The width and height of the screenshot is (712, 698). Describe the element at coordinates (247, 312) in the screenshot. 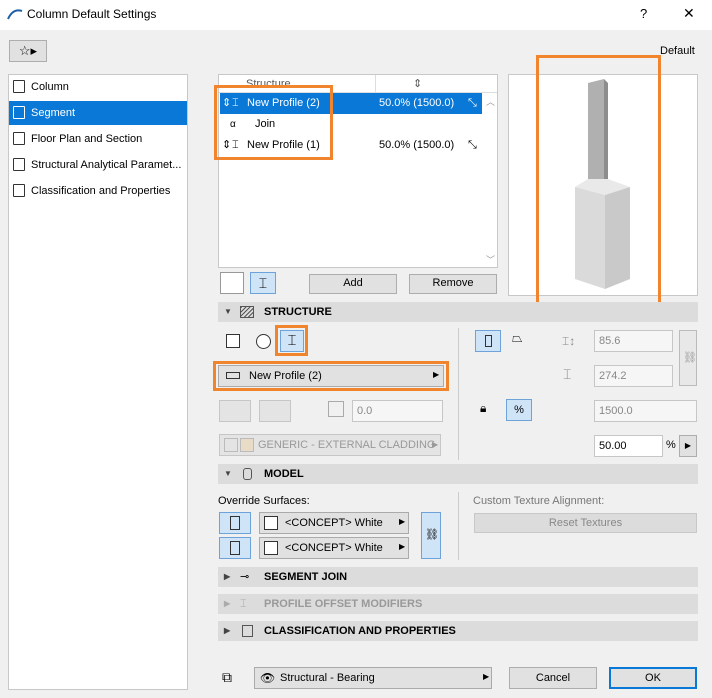

I see `hatch-icon` at that location.